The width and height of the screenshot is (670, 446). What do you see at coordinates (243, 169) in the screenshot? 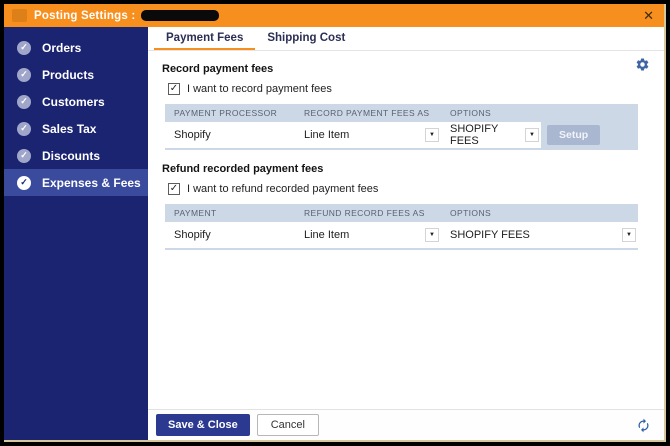
I see `section-title-refund-payment-fees: Refund recorded payment fees` at bounding box center [243, 169].